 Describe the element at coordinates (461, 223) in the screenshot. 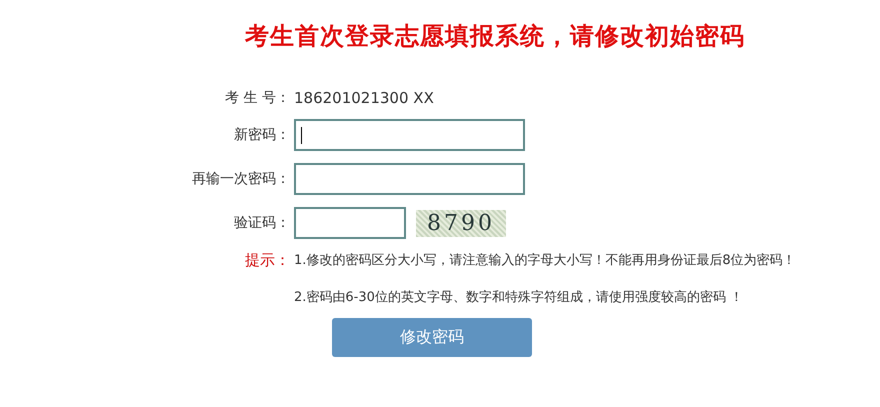

I see `captcha-image: 8790` at that location.